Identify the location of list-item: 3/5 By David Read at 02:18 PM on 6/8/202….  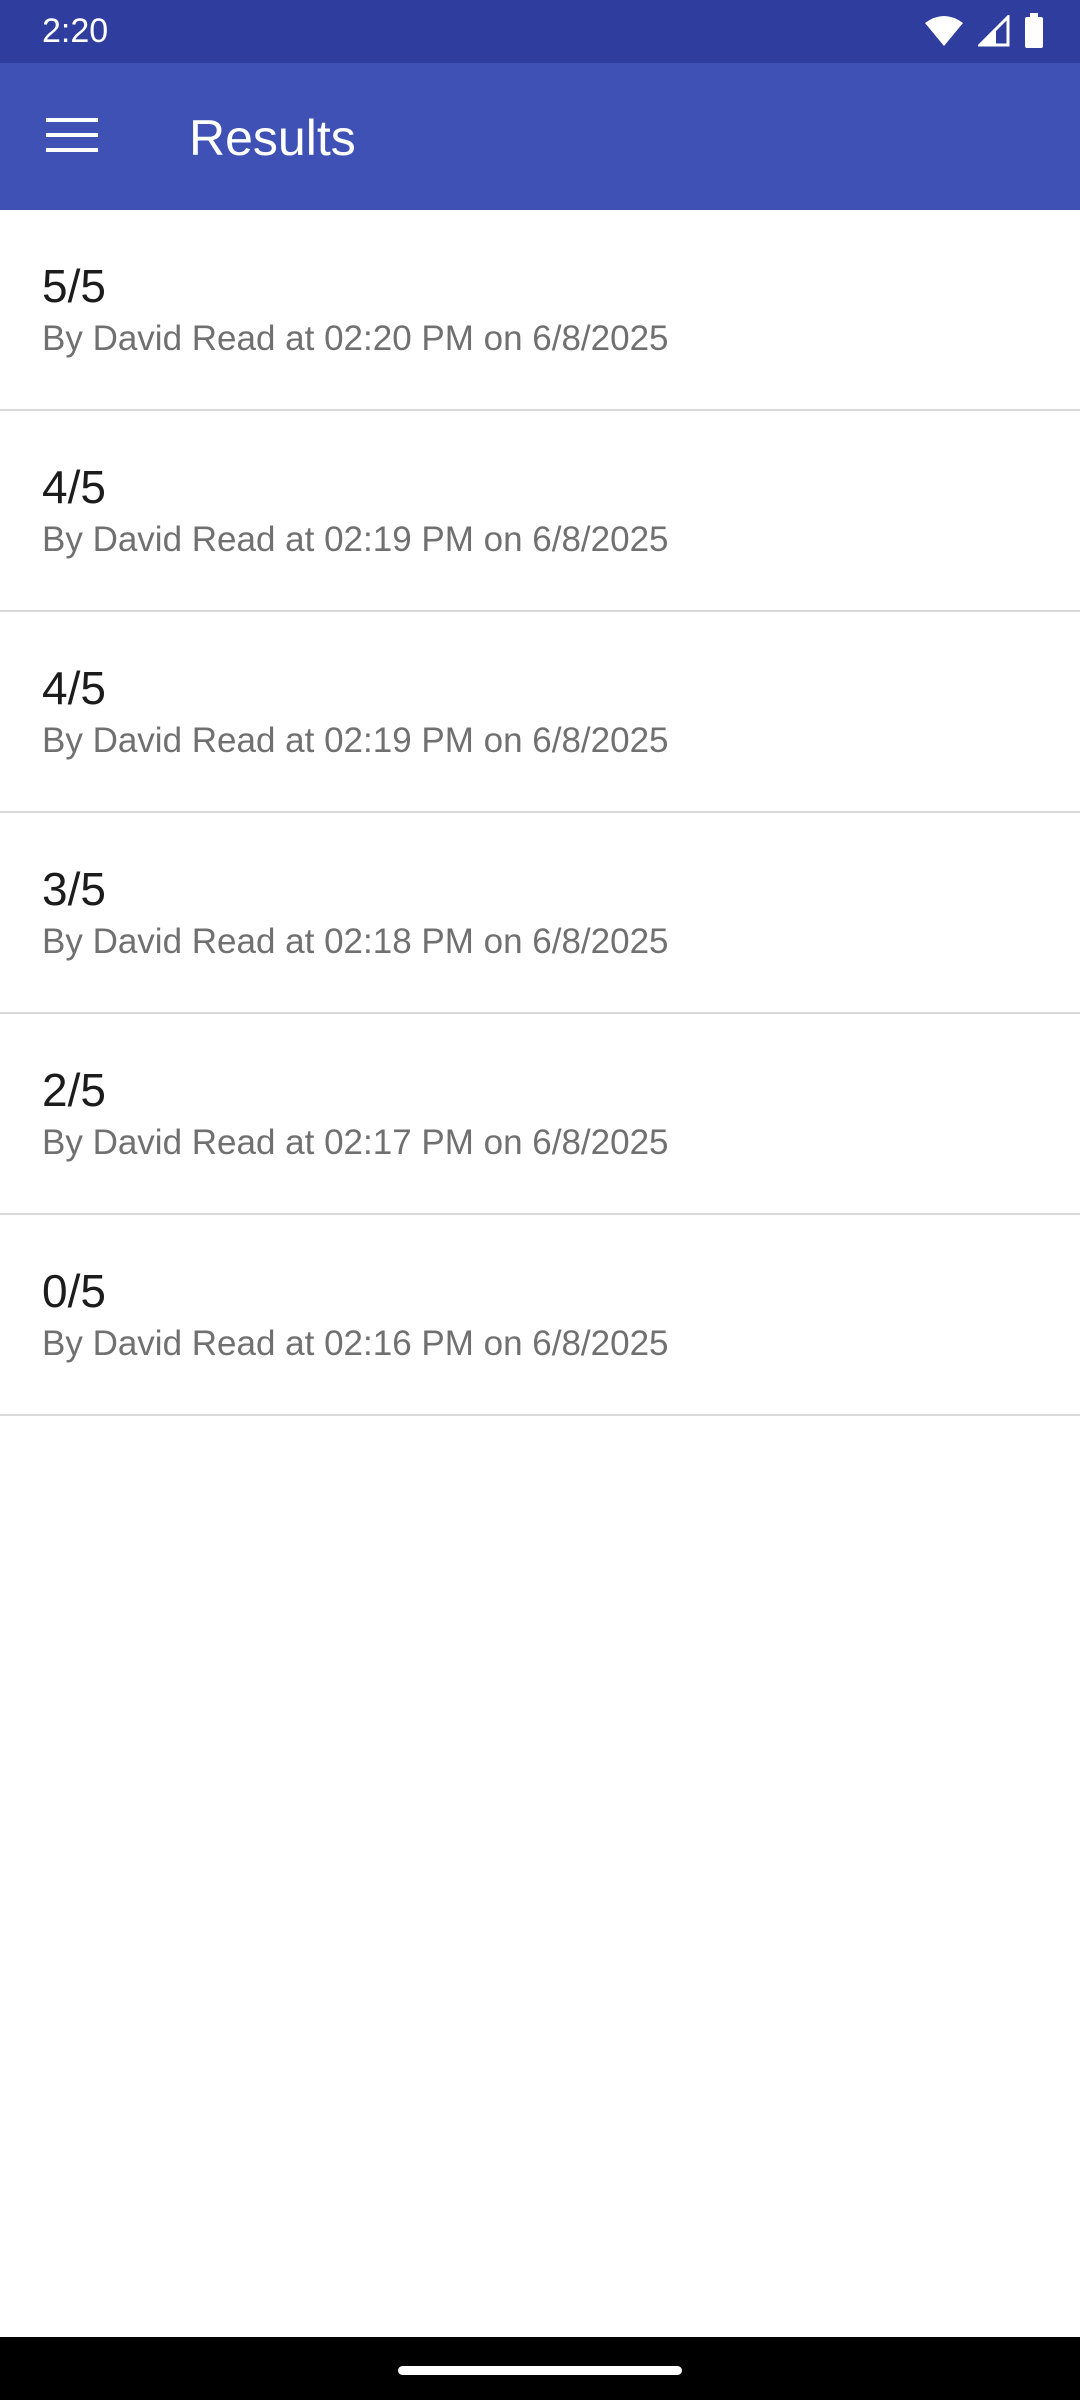
(540, 913).